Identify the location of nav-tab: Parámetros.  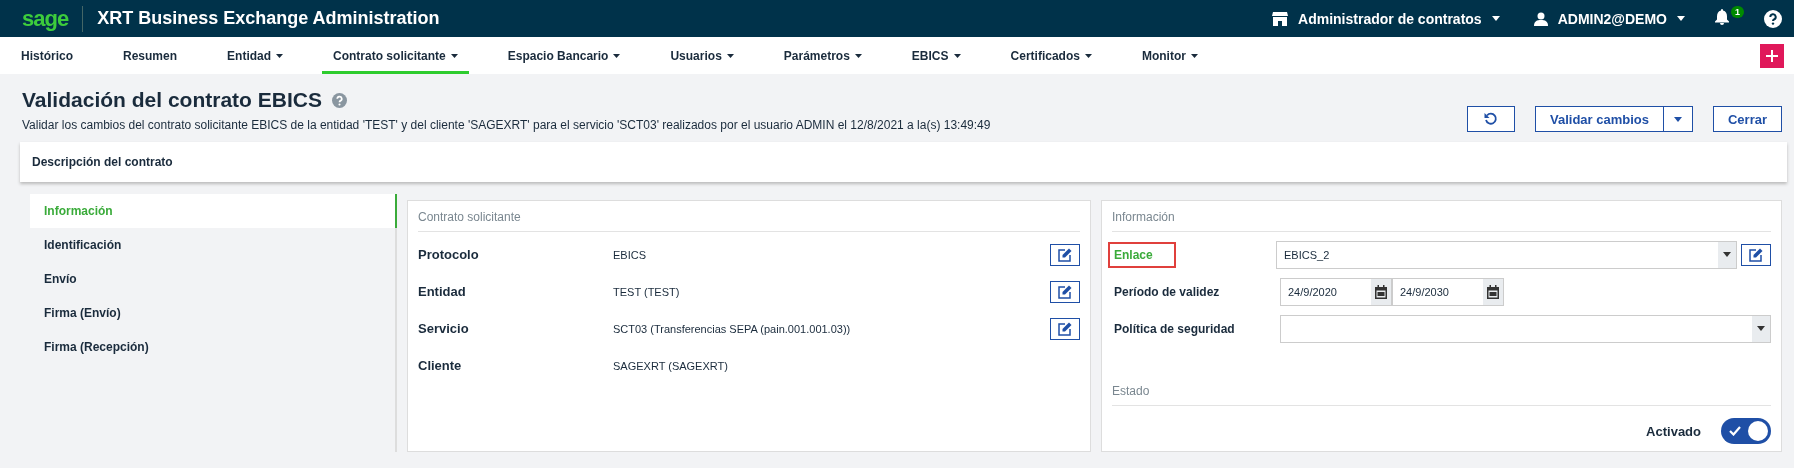
(822, 55).